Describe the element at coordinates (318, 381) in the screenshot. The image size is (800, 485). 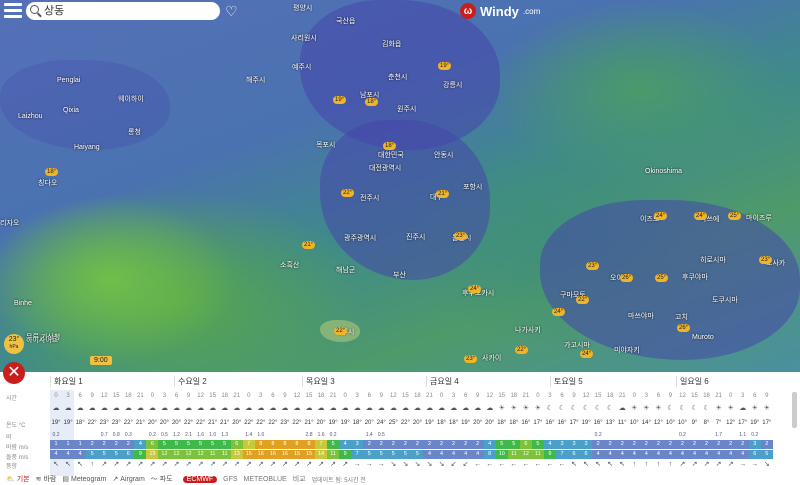
I see `day-label: 목요일 3` at that location.